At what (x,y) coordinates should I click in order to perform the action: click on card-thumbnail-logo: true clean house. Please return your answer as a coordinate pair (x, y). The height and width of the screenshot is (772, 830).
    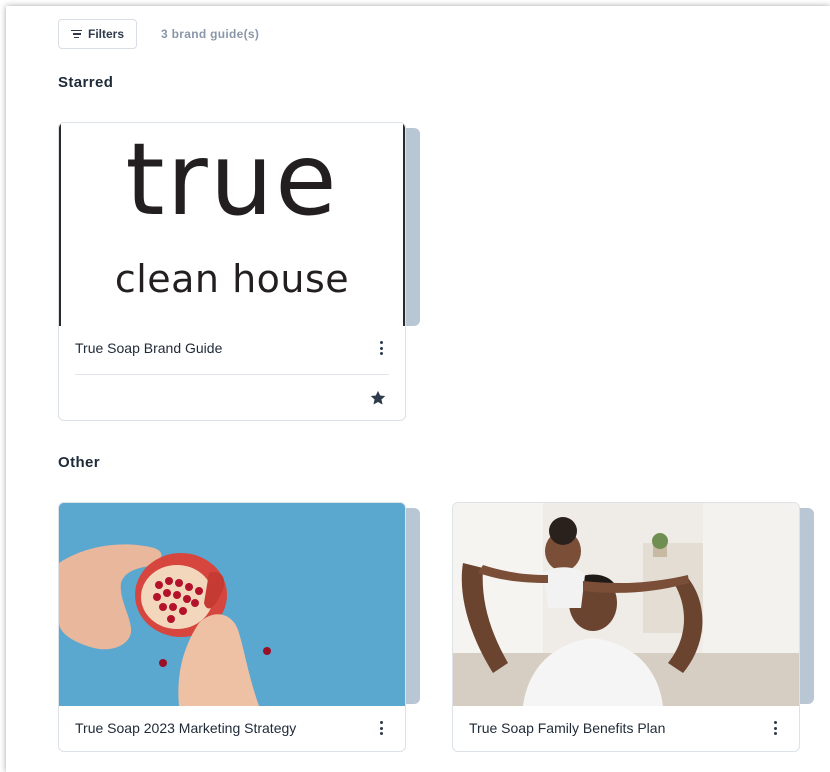
    Looking at the image, I should click on (232, 224).